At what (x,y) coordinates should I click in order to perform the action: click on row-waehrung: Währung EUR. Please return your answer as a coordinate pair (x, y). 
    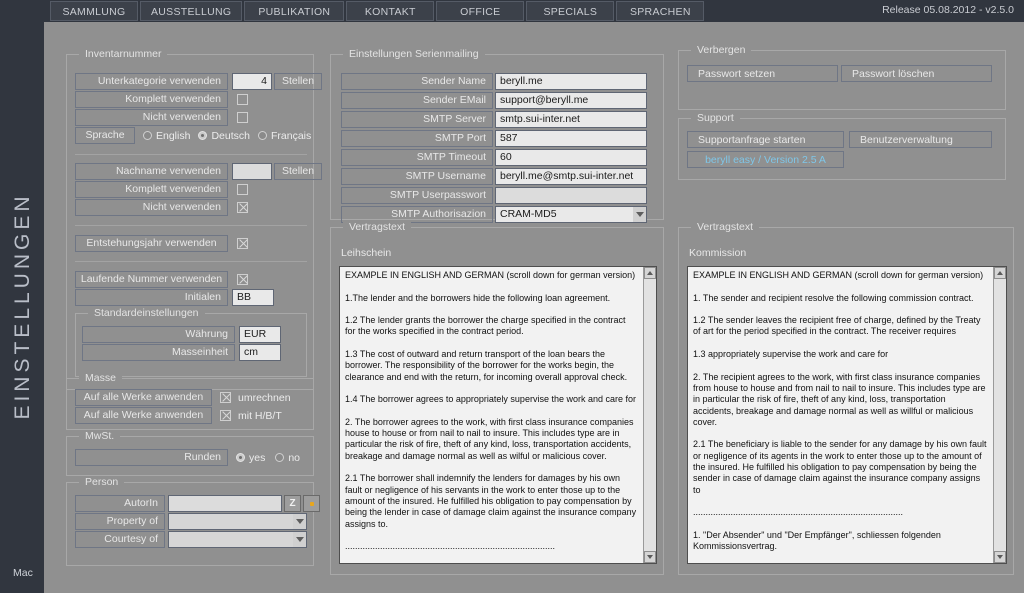
    Looking at the image, I should click on (181, 334).